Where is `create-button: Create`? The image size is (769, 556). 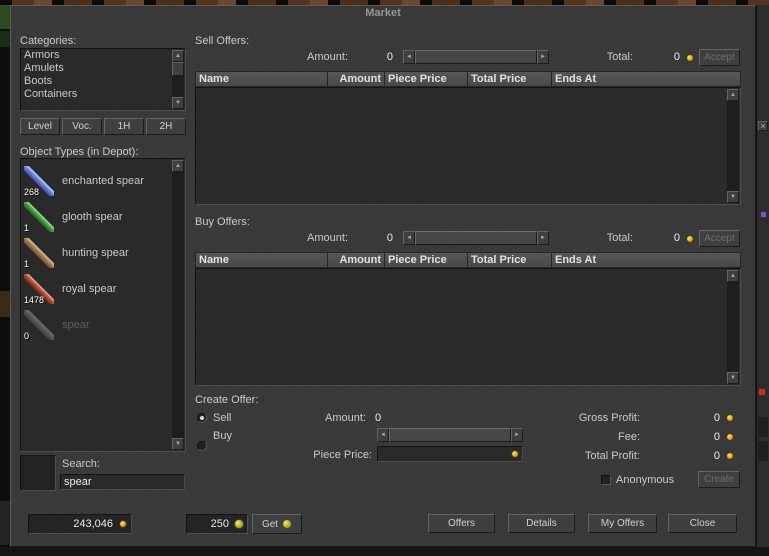 create-button: Create is located at coordinates (719, 479).